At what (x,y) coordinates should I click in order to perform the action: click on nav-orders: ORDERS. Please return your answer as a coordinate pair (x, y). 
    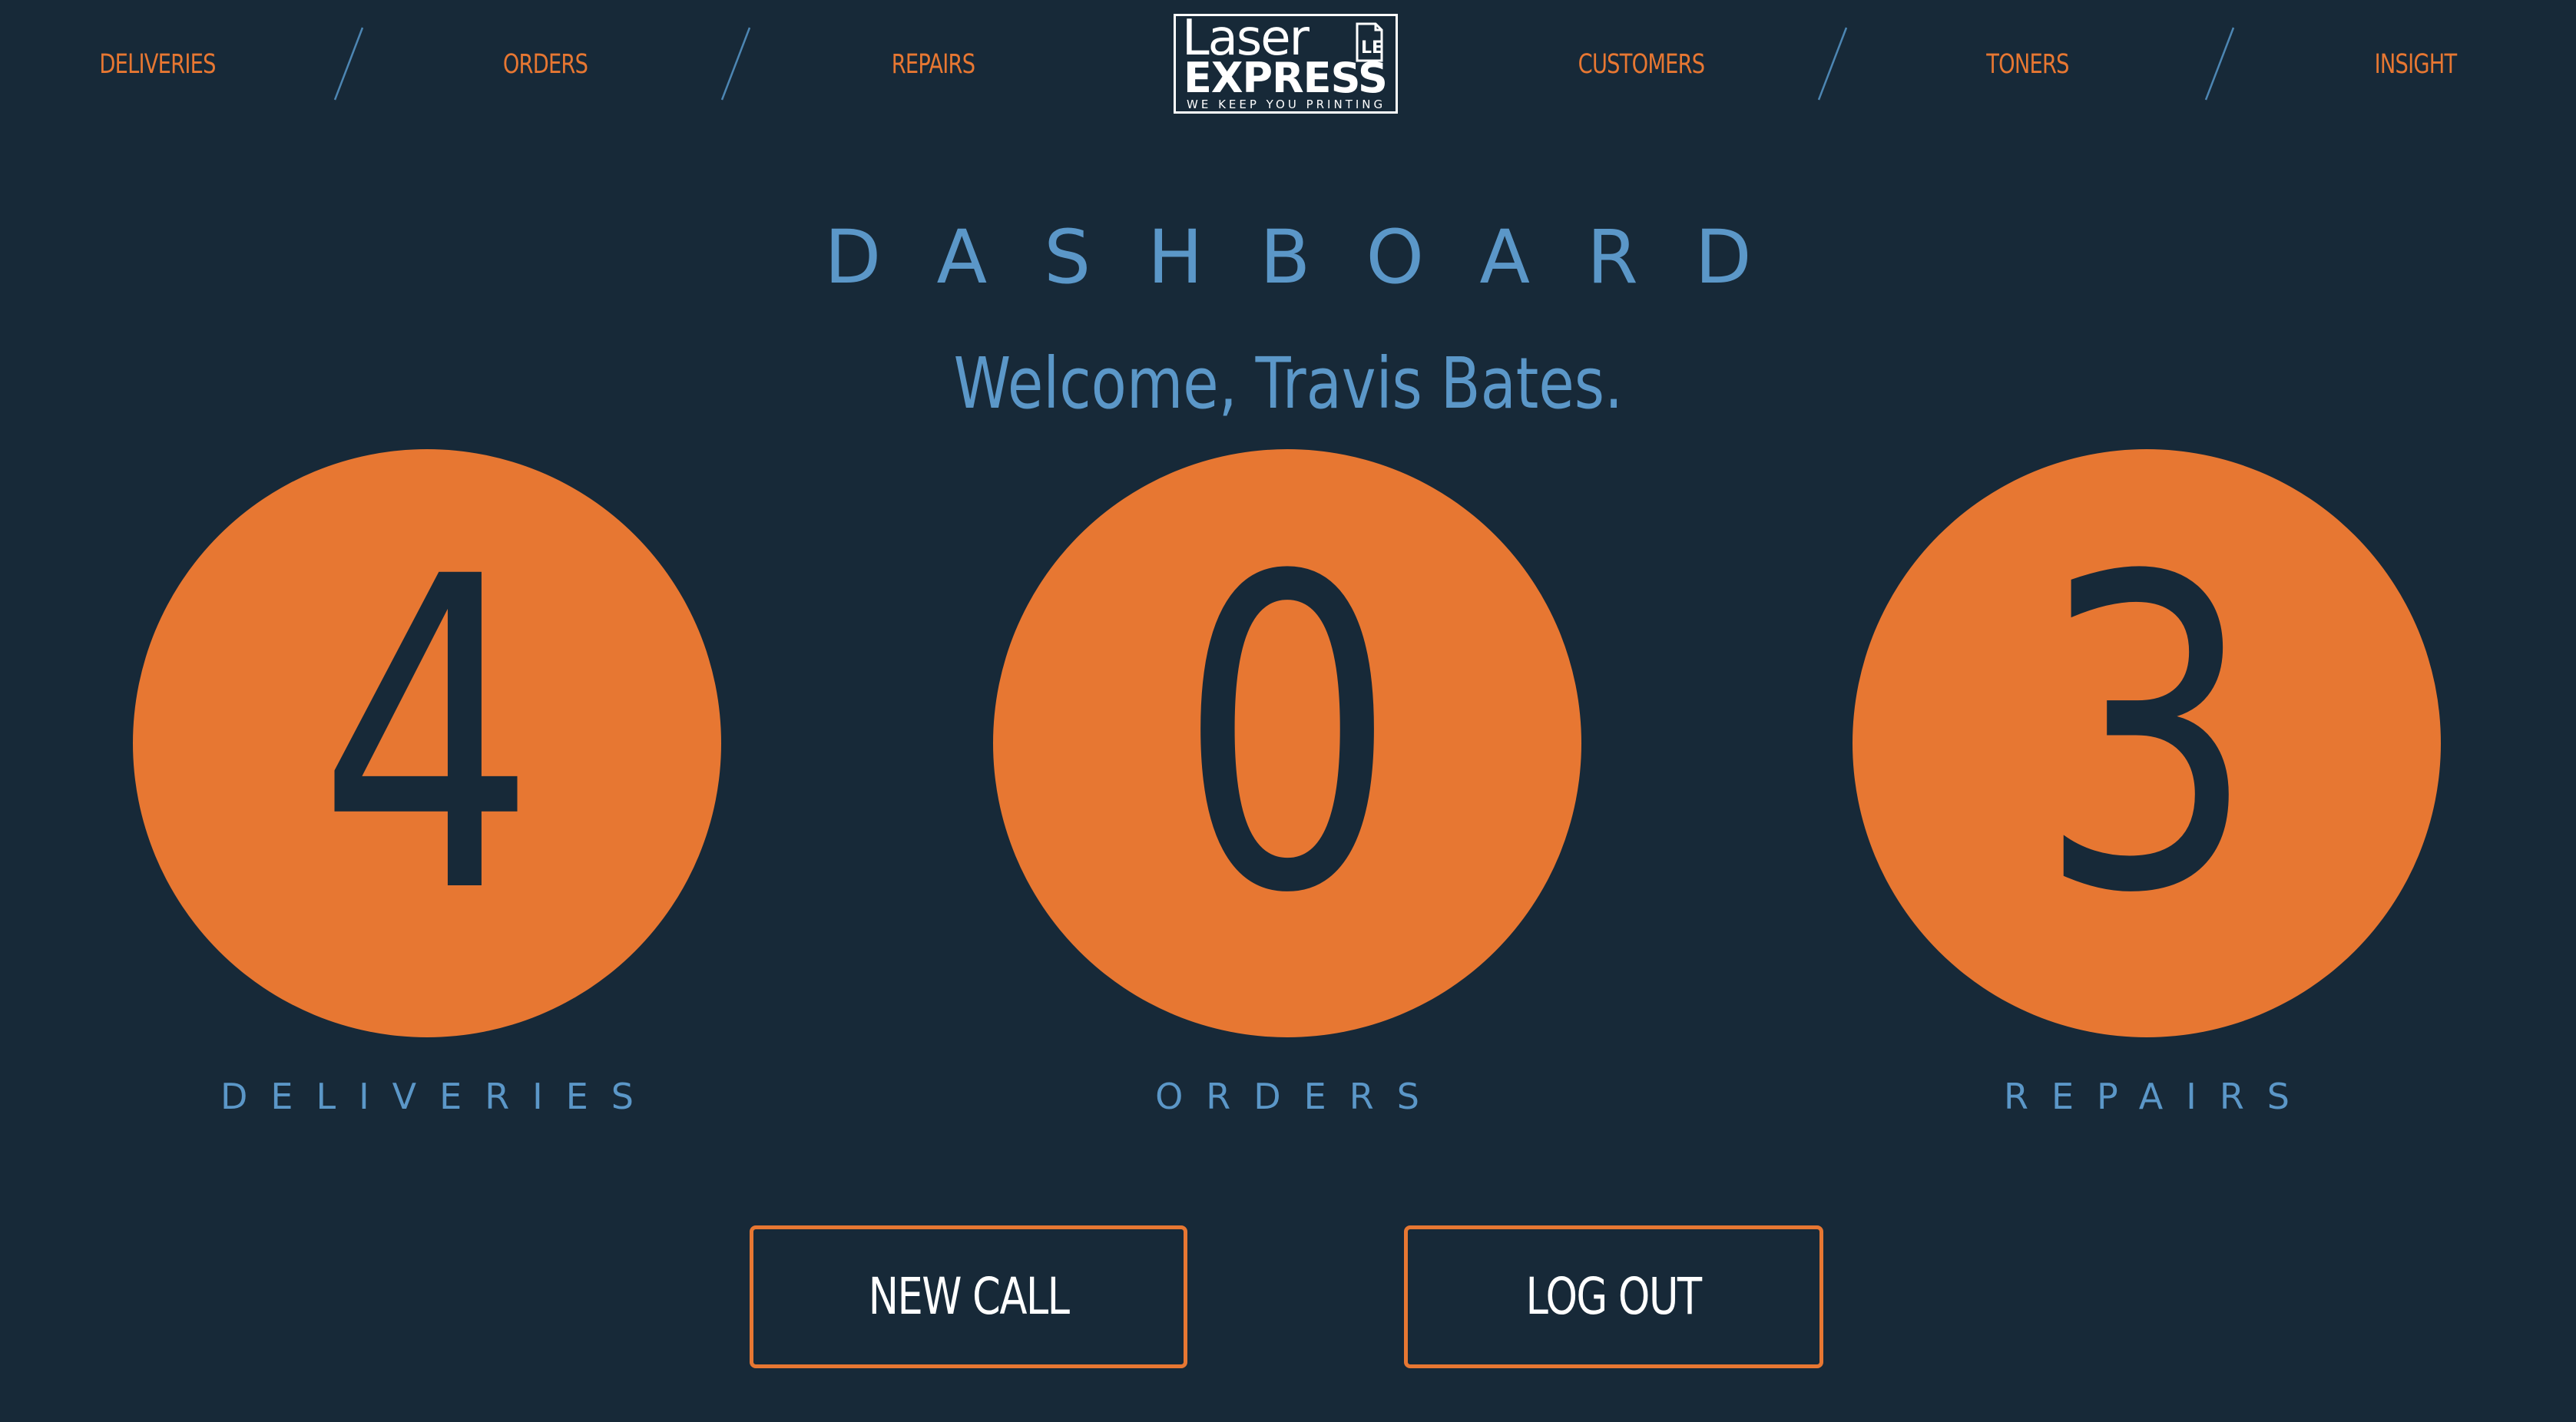
    Looking at the image, I should click on (545, 64).